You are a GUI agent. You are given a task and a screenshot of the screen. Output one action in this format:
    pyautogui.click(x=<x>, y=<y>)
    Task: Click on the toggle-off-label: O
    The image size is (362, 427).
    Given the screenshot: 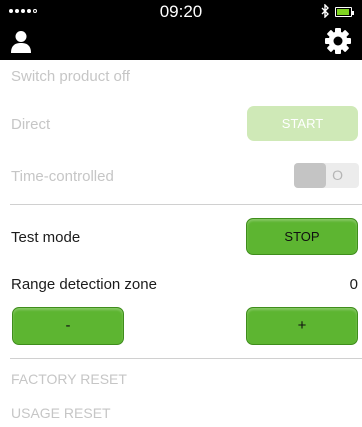 What is the action you would take?
    pyautogui.click(x=337, y=175)
    